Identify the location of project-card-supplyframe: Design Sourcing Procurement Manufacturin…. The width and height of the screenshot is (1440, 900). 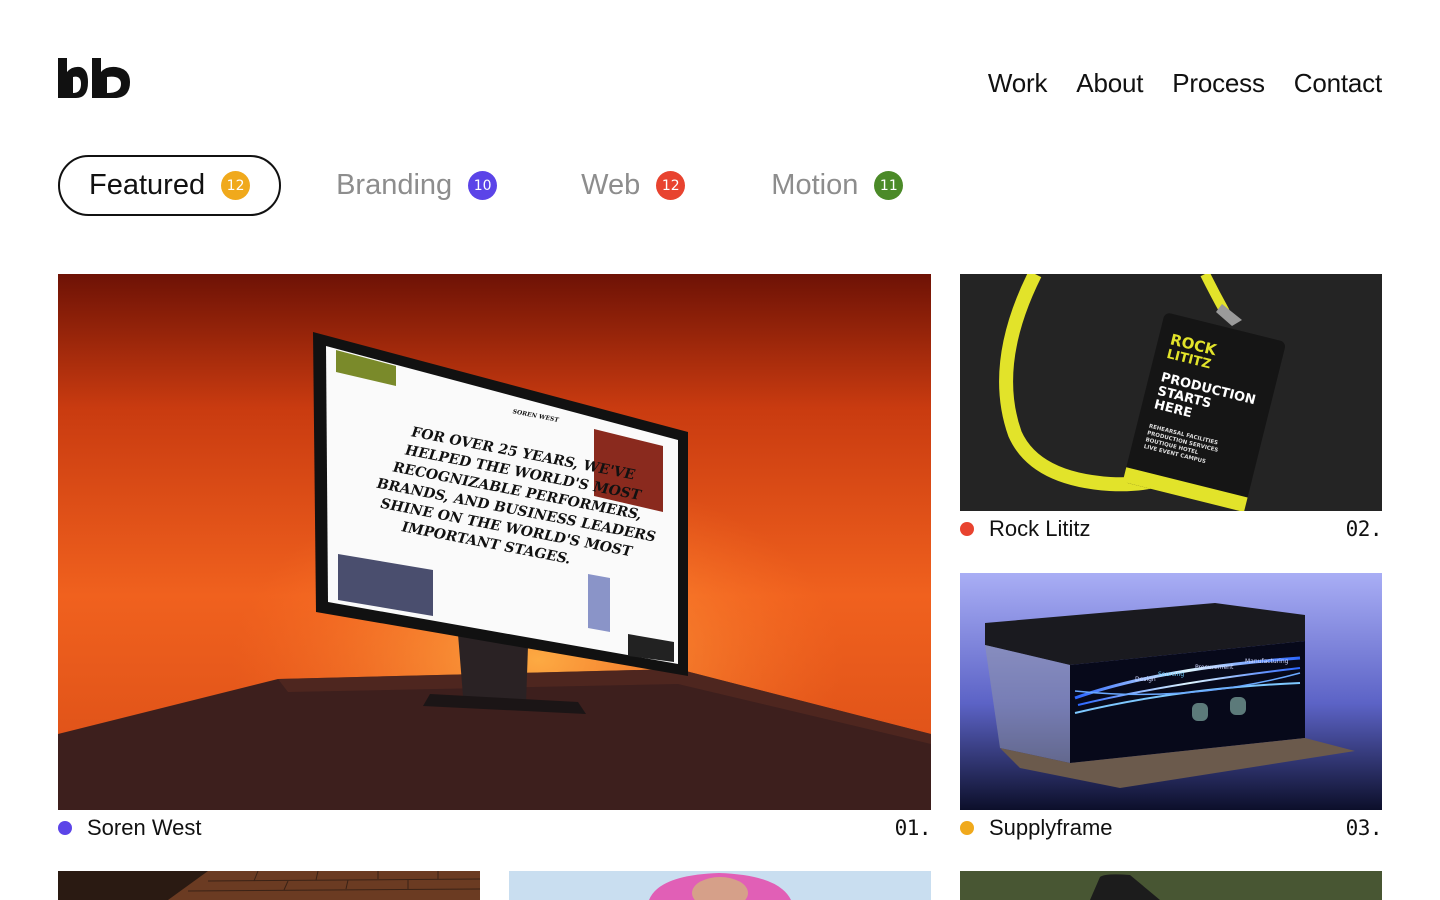
(1171, 691).